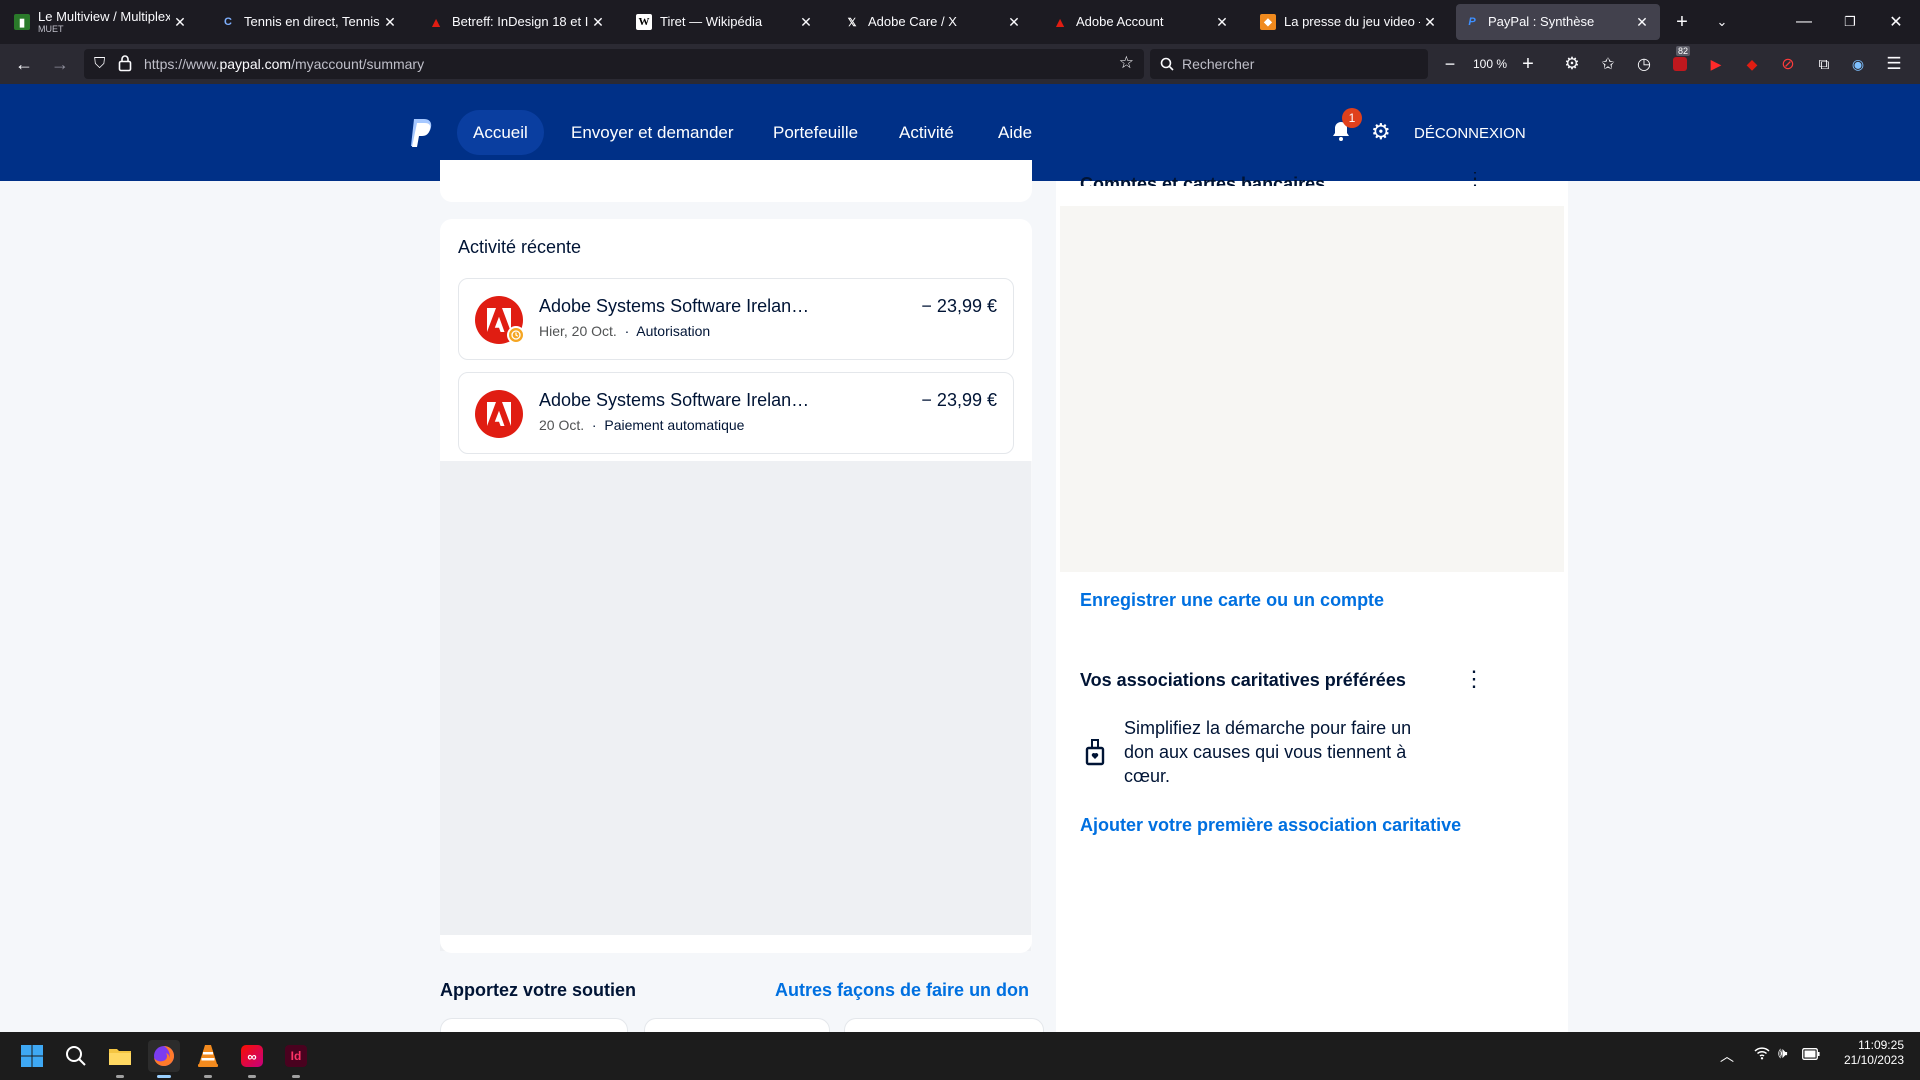  What do you see at coordinates (1850, 22) in the screenshot?
I see `restore-icon: ❐` at bounding box center [1850, 22].